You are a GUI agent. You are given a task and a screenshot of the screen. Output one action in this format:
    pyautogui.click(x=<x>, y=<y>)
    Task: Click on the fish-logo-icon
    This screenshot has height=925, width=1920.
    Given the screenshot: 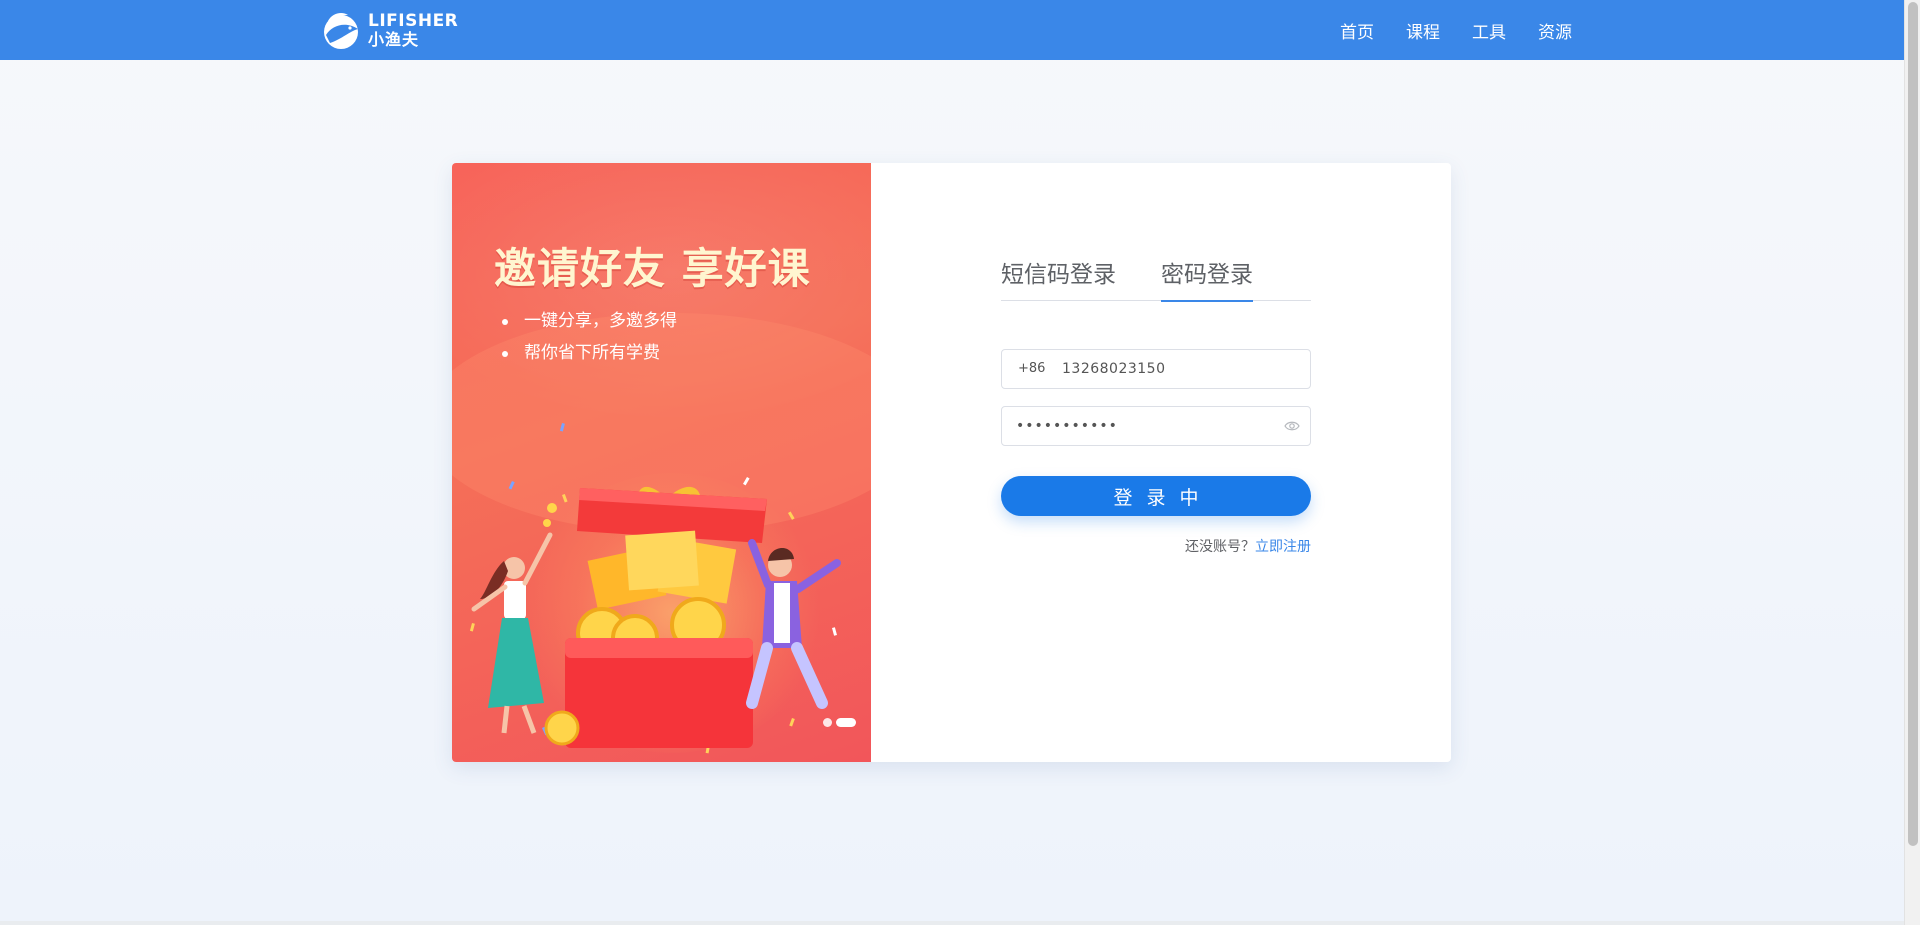 What is the action you would take?
    pyautogui.click(x=341, y=31)
    